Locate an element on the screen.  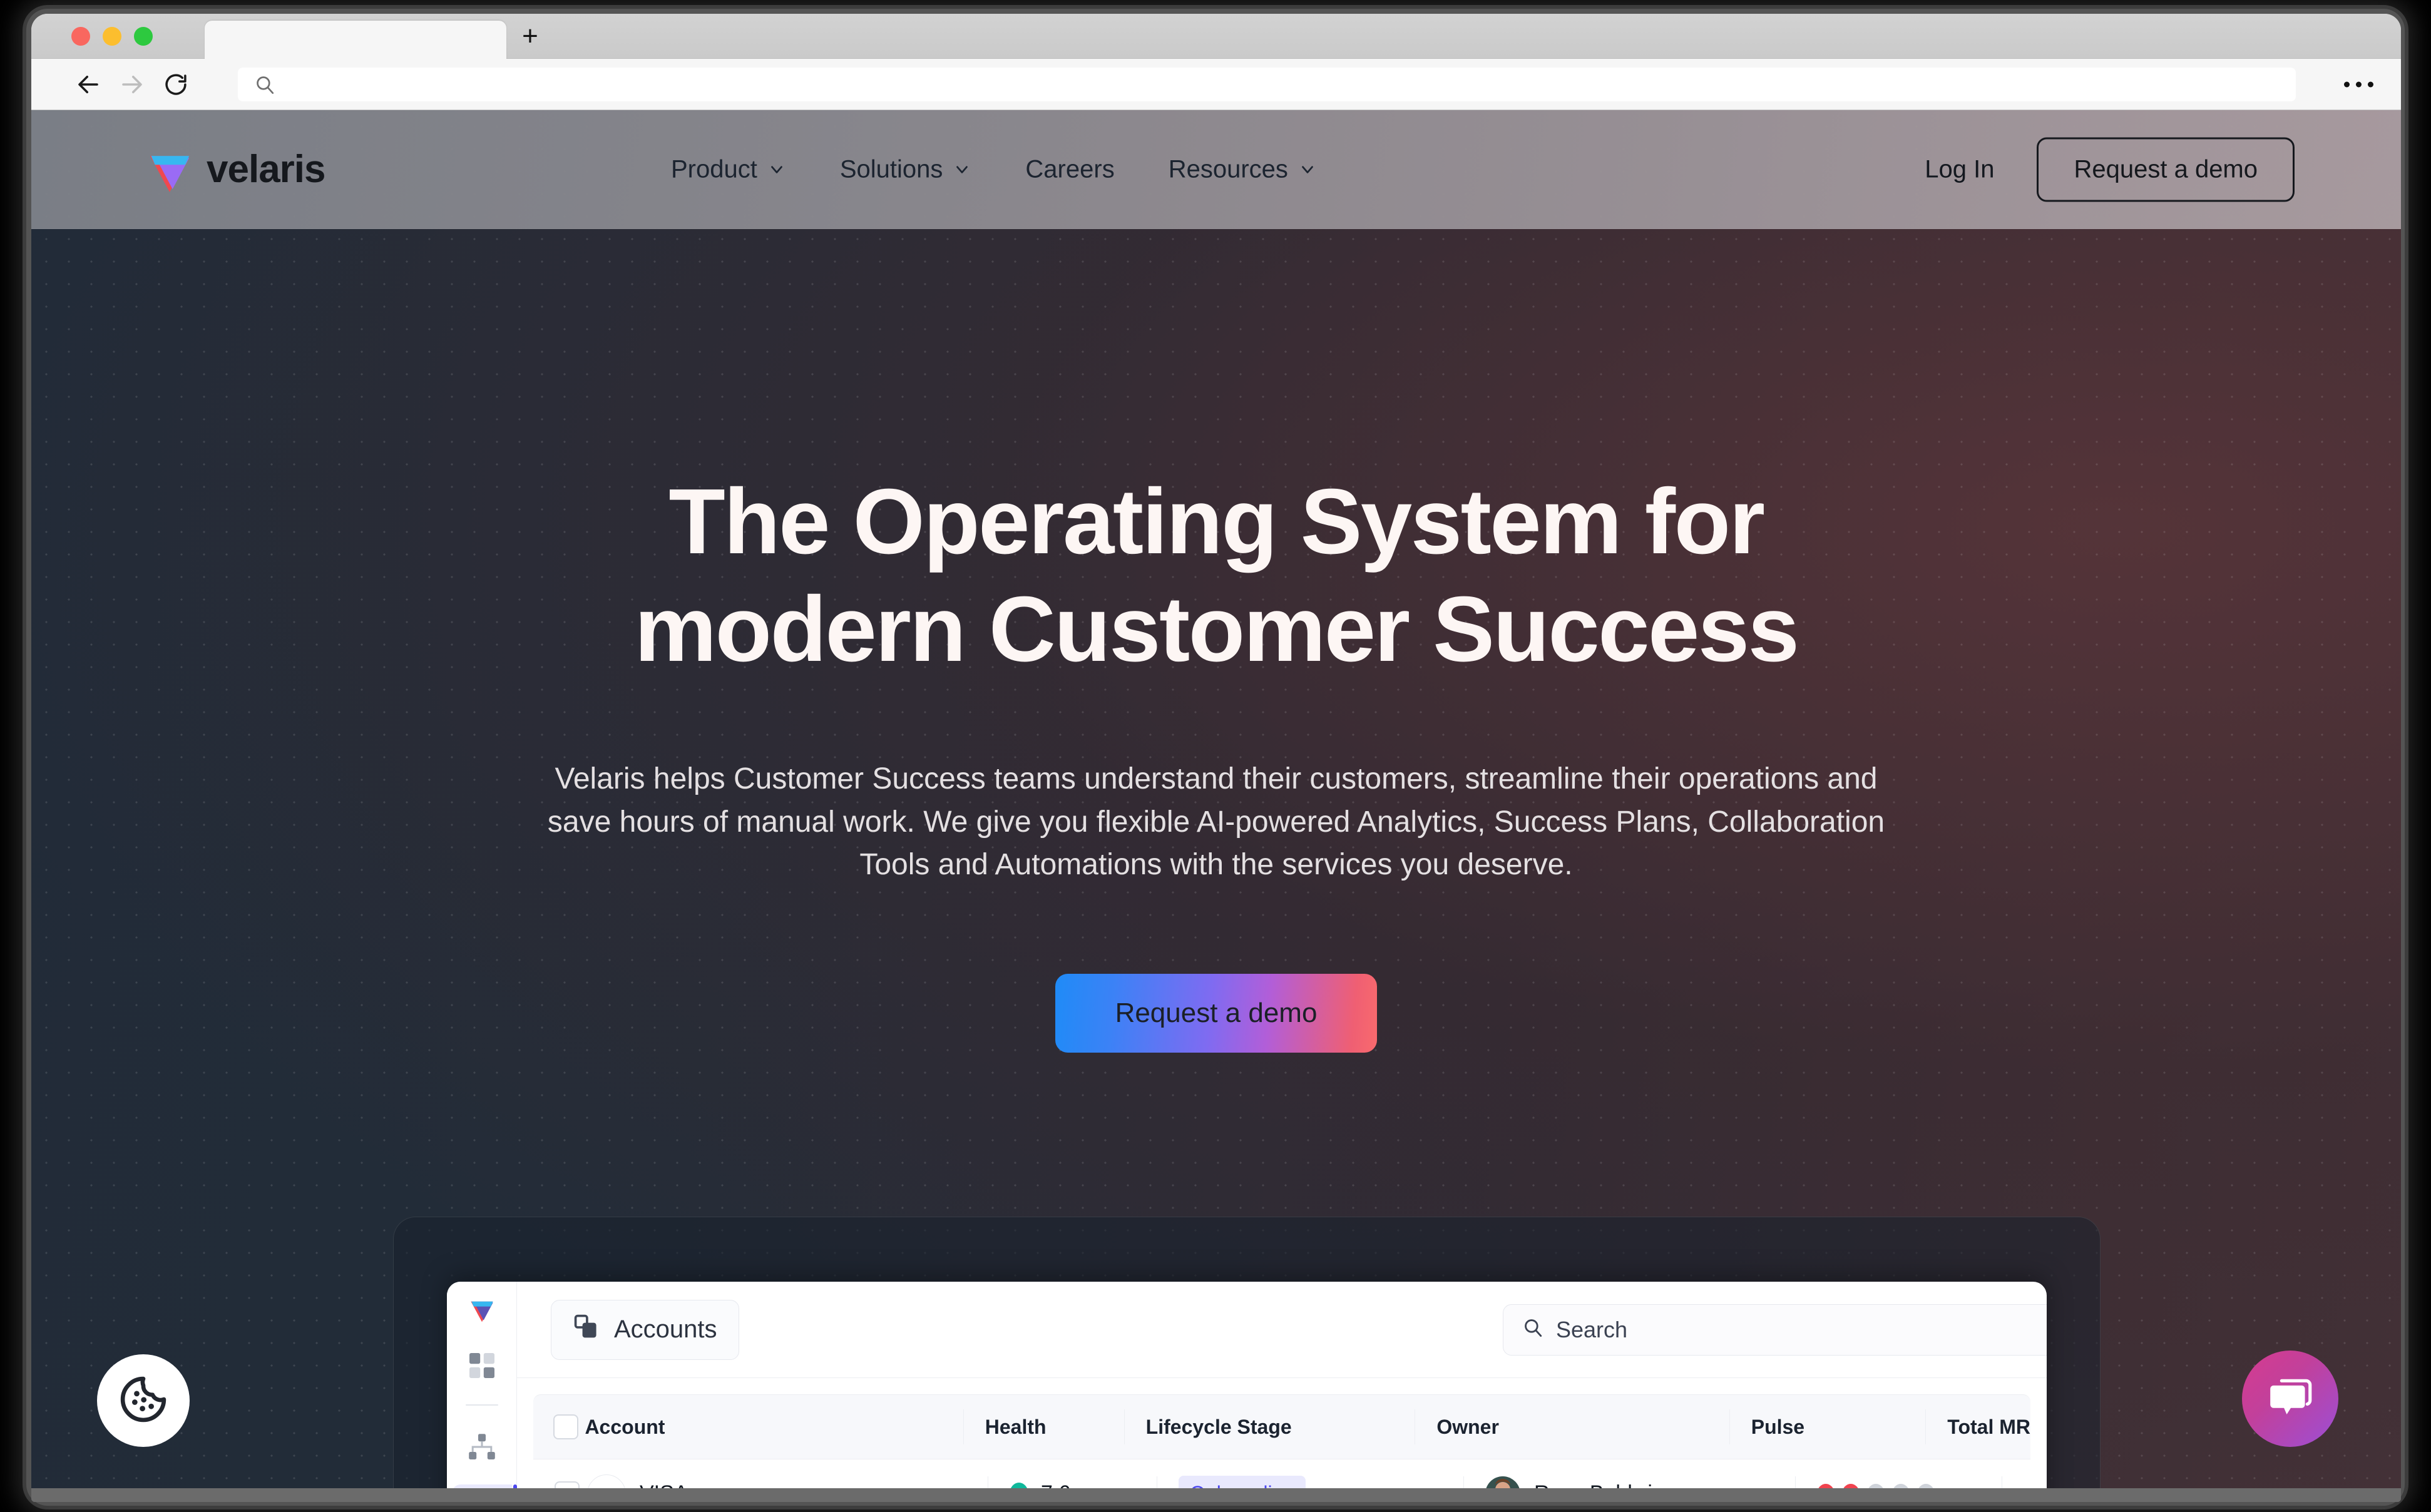
nav-item-solutions: Solutions is located at coordinates (906, 169).